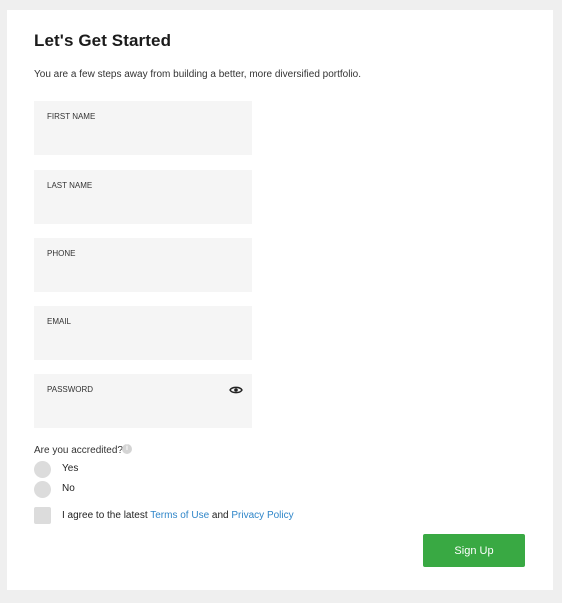 Image resolution: width=562 pixels, height=603 pixels. What do you see at coordinates (61, 253) in the screenshot?
I see `phone-label: PHONE` at bounding box center [61, 253].